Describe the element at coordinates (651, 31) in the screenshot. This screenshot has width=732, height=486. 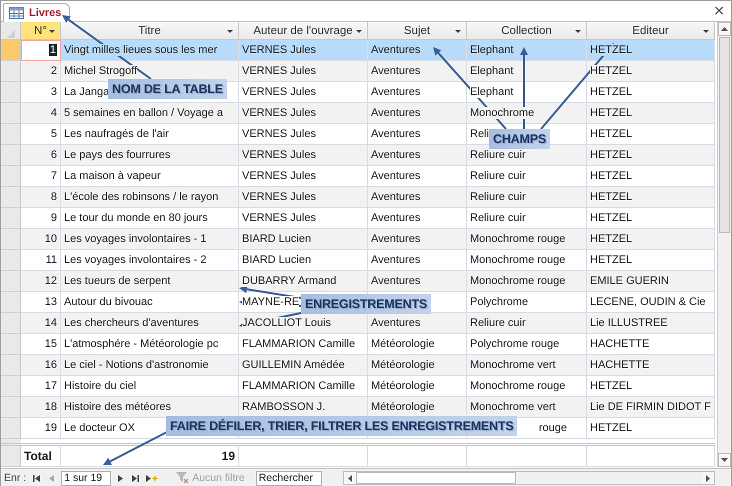
I see `column-header: Editeur` at that location.